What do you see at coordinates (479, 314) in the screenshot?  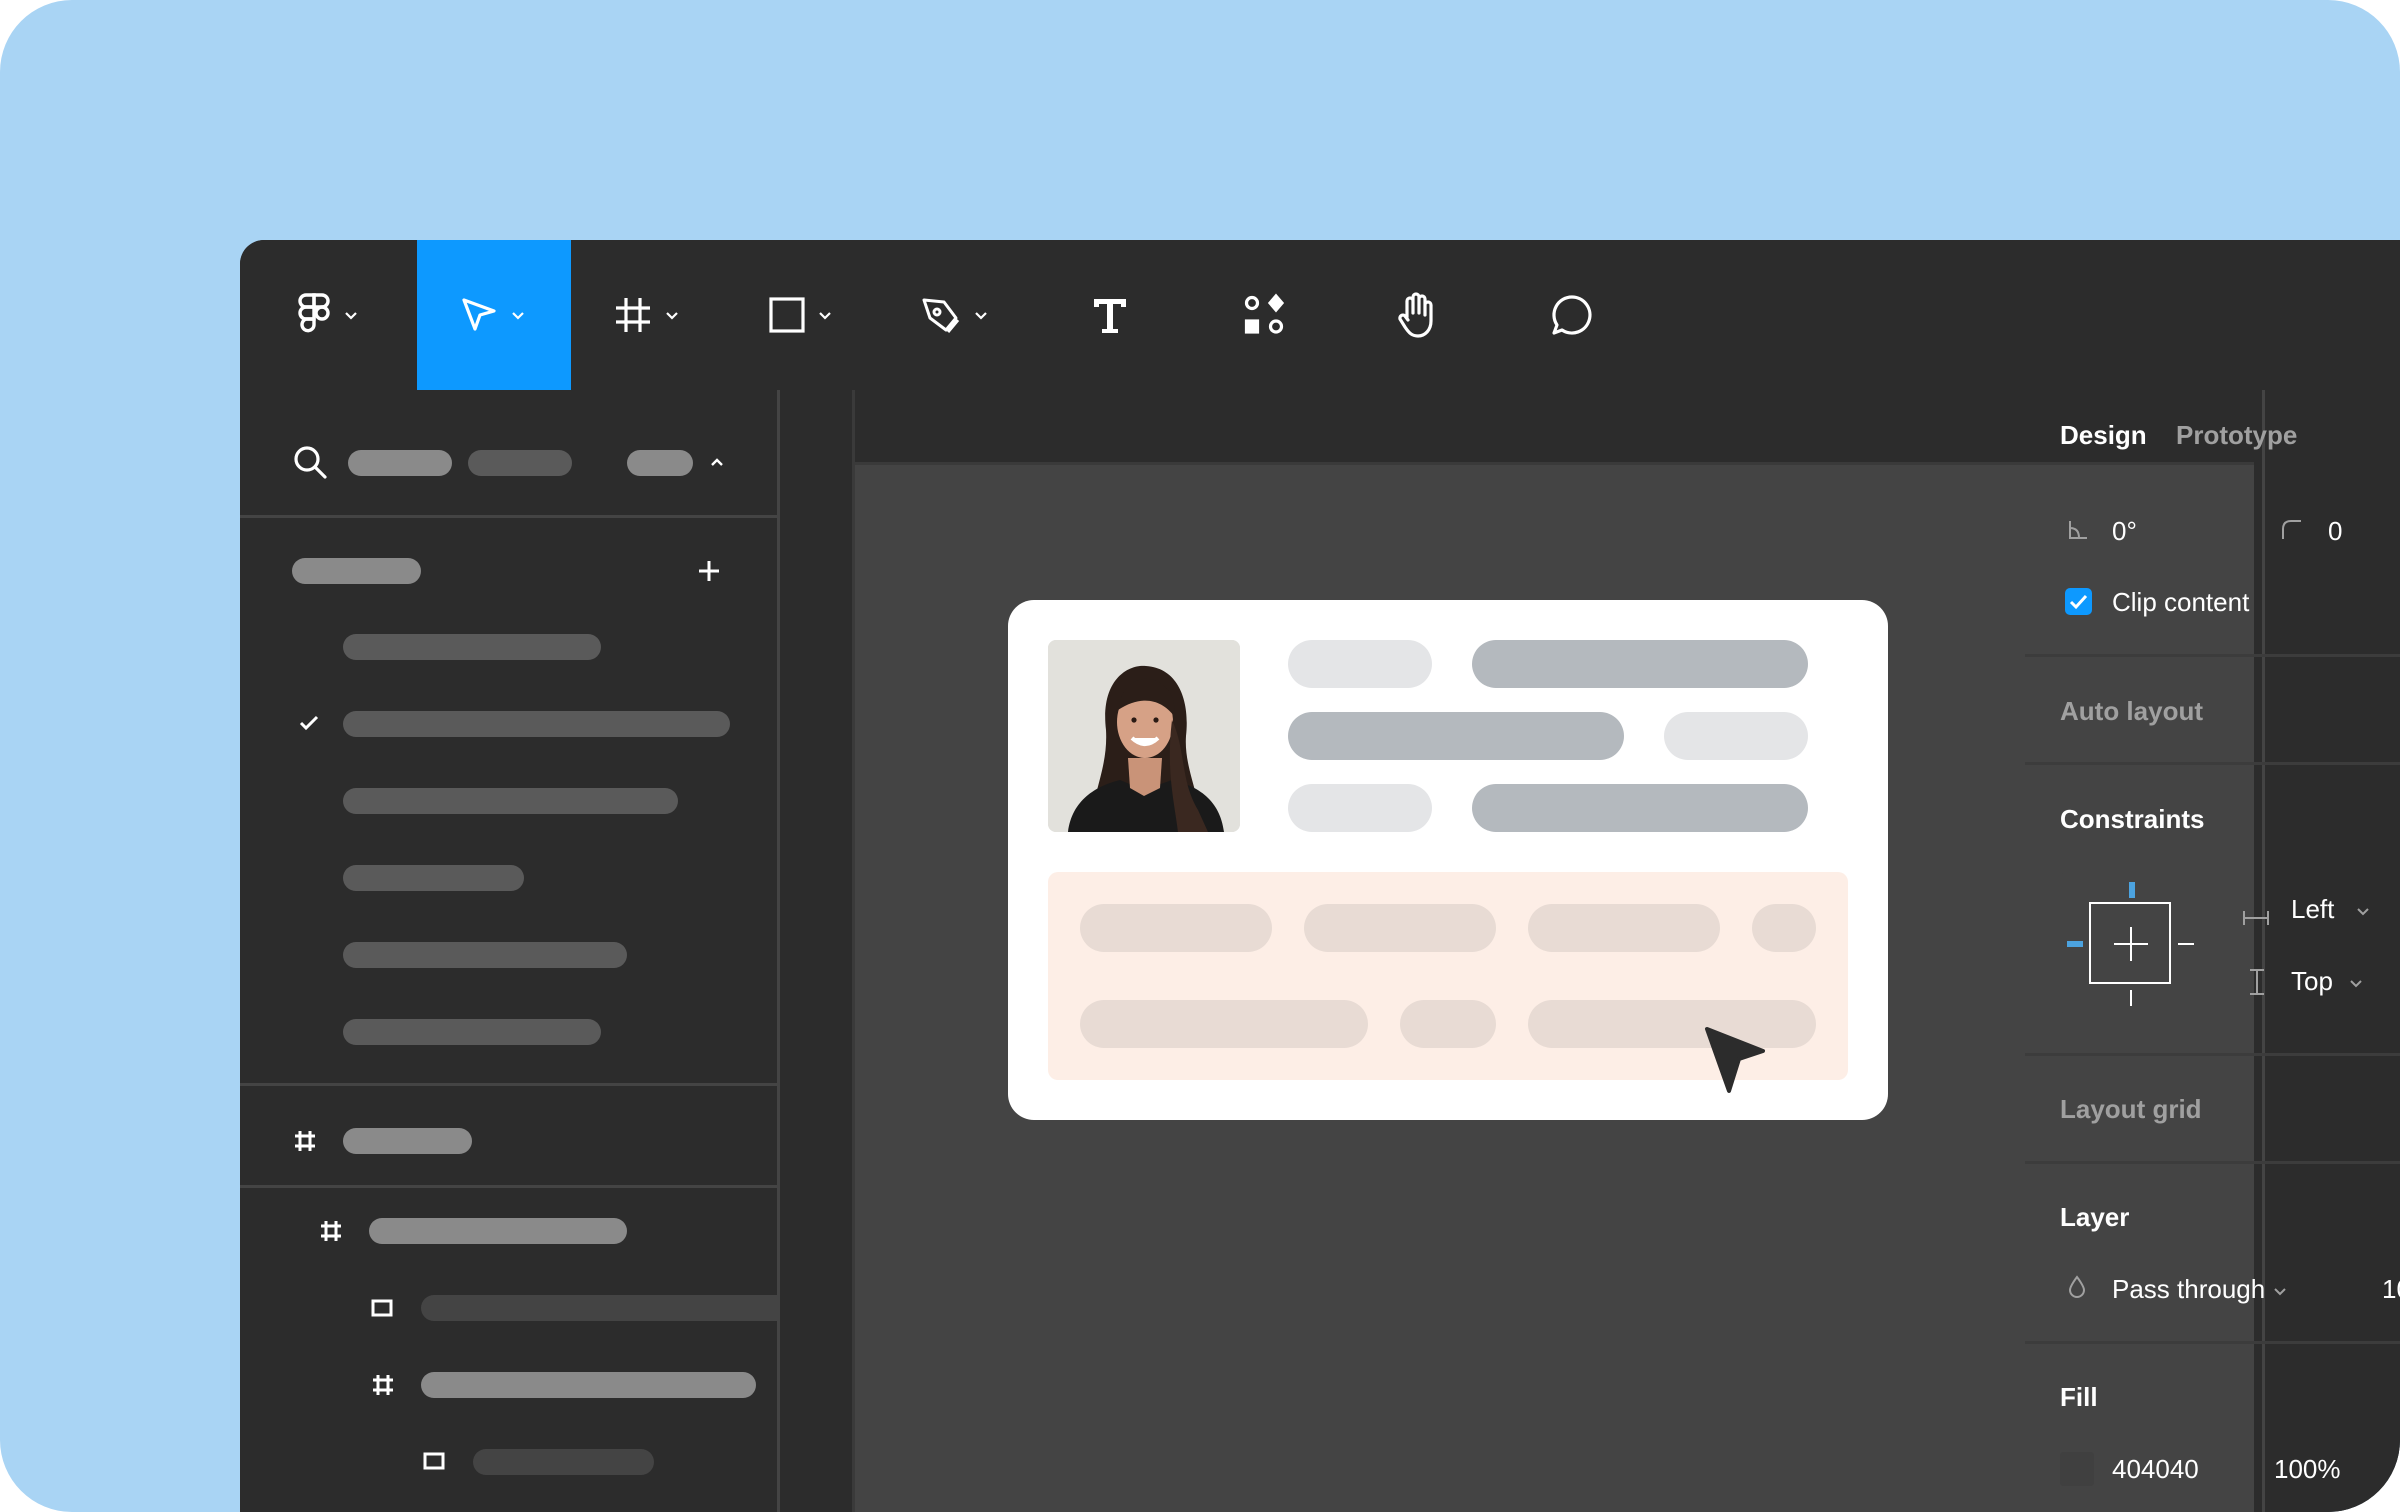 I see `pointer-icon` at bounding box center [479, 314].